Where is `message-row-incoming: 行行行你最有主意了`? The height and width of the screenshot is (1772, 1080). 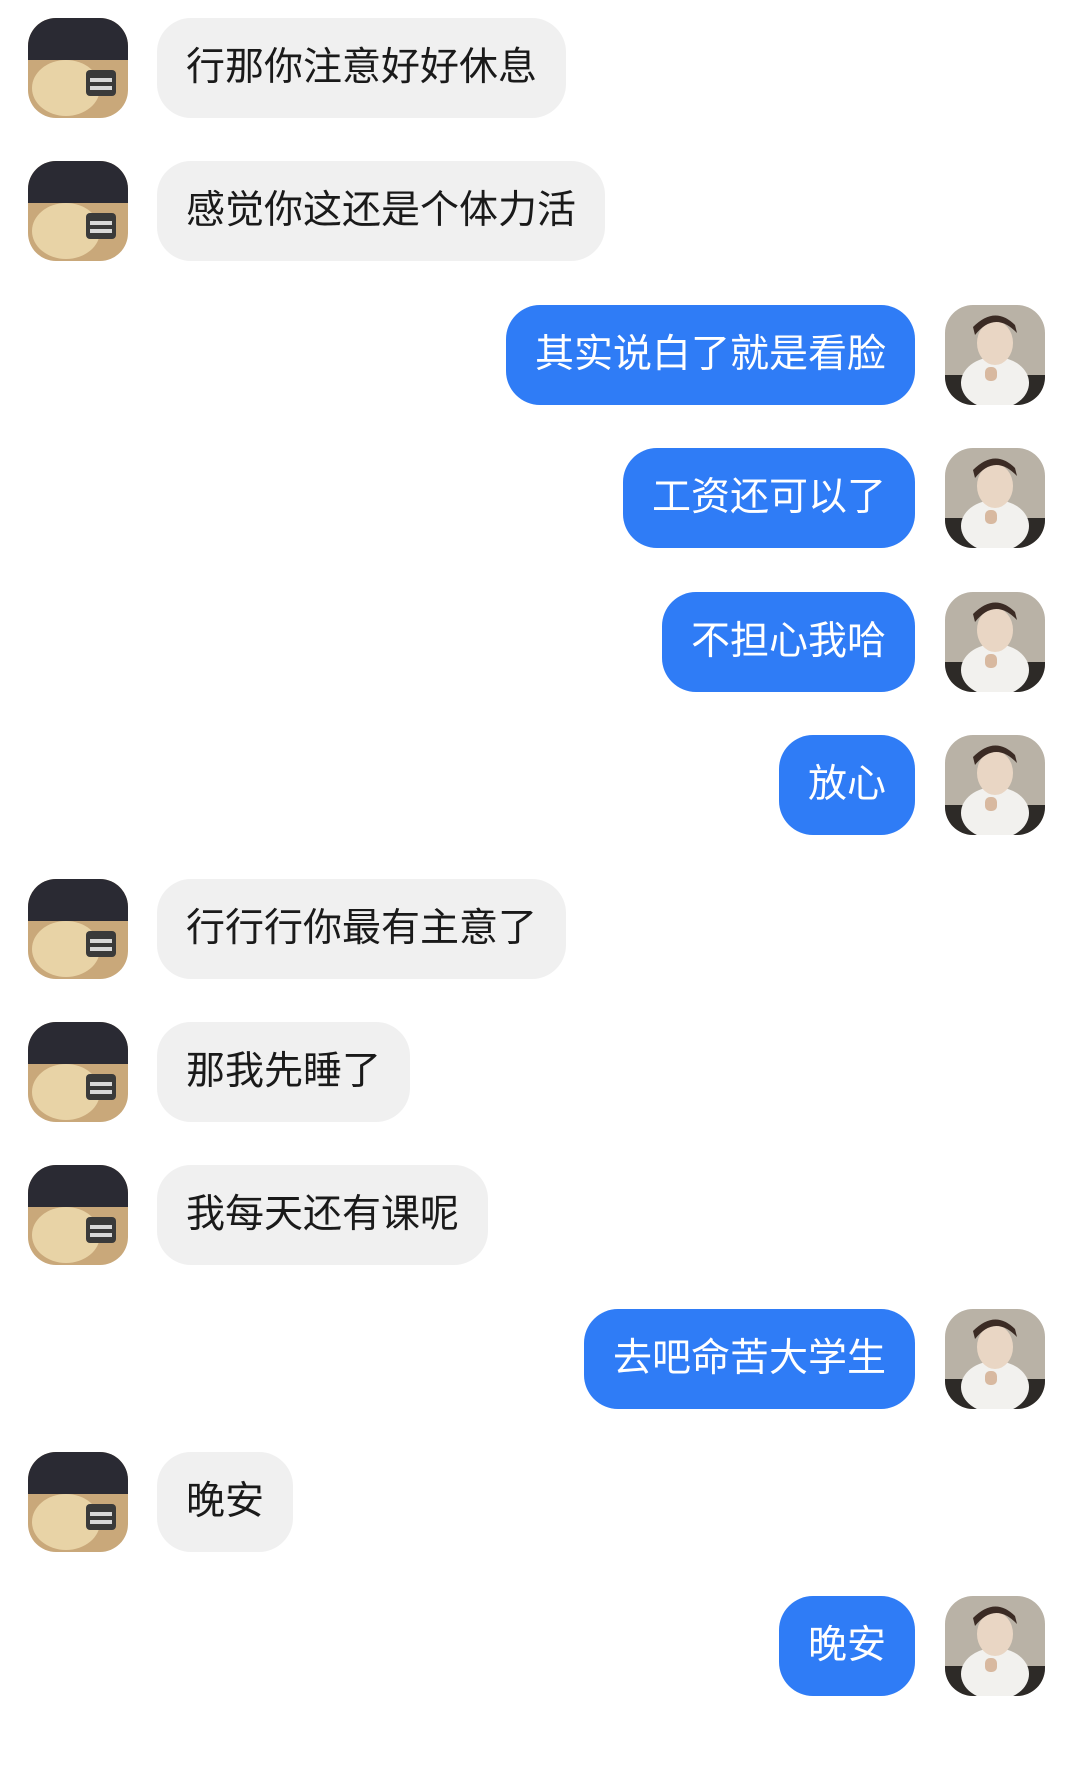 message-row-incoming: 行行行你最有主意了 is located at coordinates (540, 929).